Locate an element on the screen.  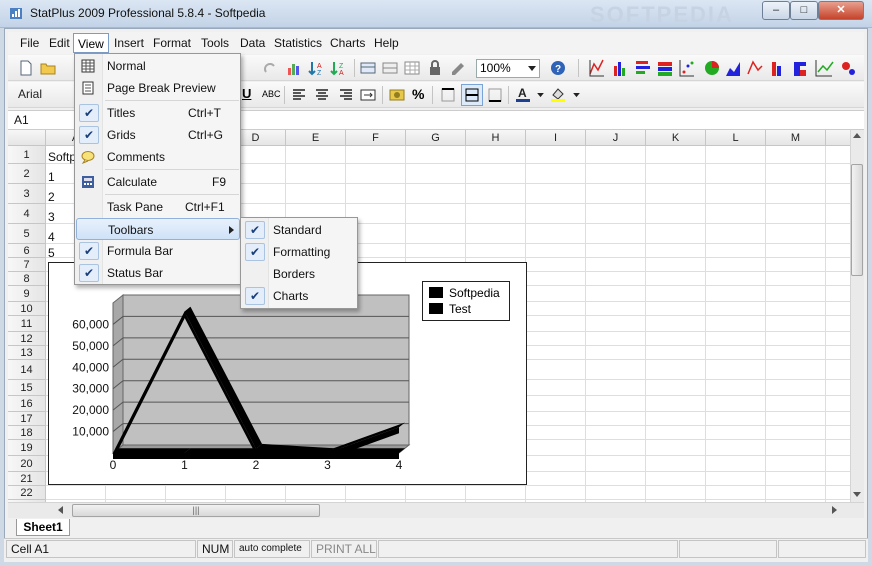
menu-help: Help is located at coordinates (386, 43).